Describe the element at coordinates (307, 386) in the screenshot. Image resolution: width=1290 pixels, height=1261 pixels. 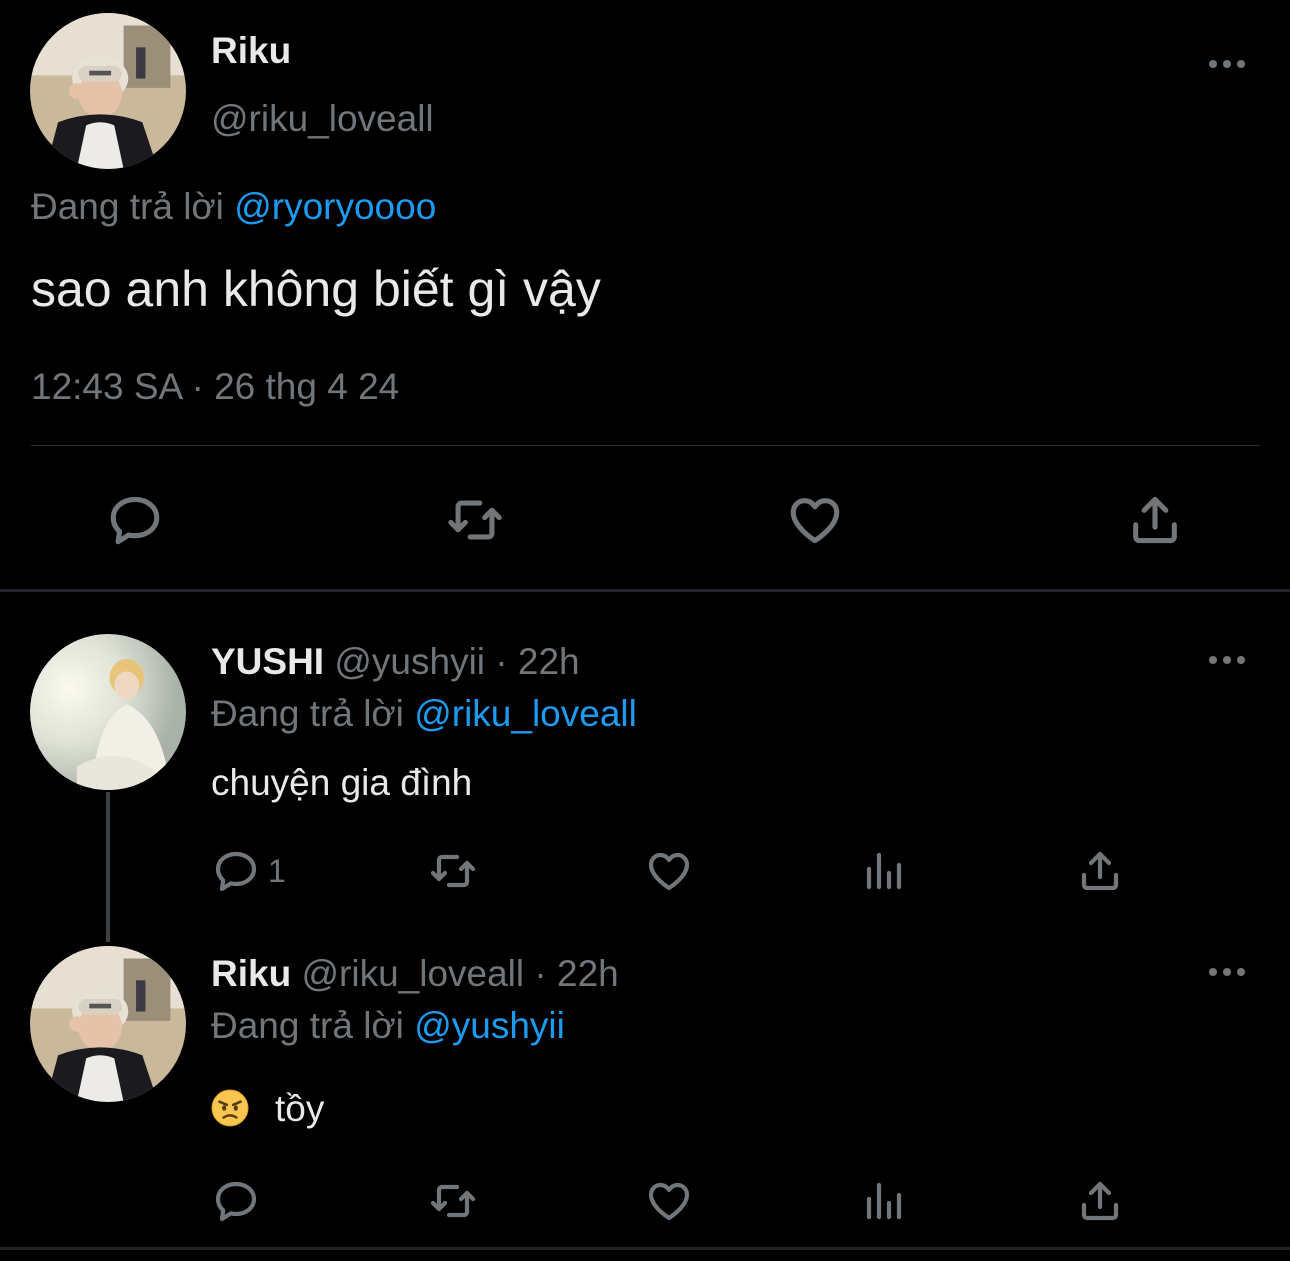
I see `tweet-date: 26 thg 4 24` at that location.